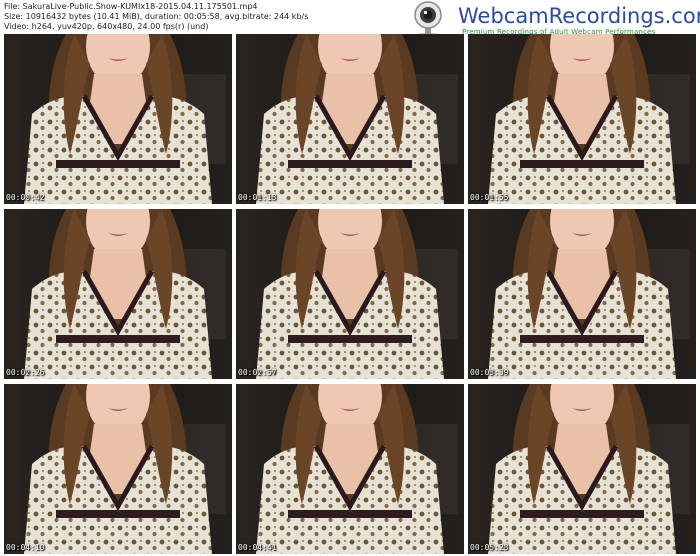 The image size is (700, 556). Describe the element at coordinates (25, 197) in the screenshot. I see `frame-timestamp: 00:00:42` at that location.